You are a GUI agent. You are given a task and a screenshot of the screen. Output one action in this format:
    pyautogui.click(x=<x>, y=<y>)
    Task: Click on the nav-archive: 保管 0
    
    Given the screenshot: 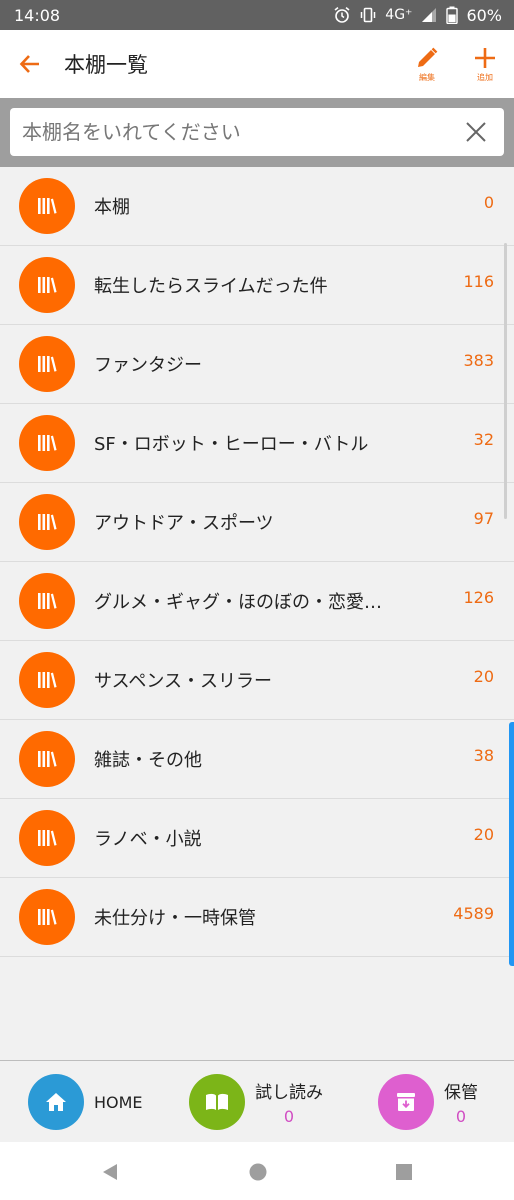 What is the action you would take?
    pyautogui.click(x=428, y=1102)
    